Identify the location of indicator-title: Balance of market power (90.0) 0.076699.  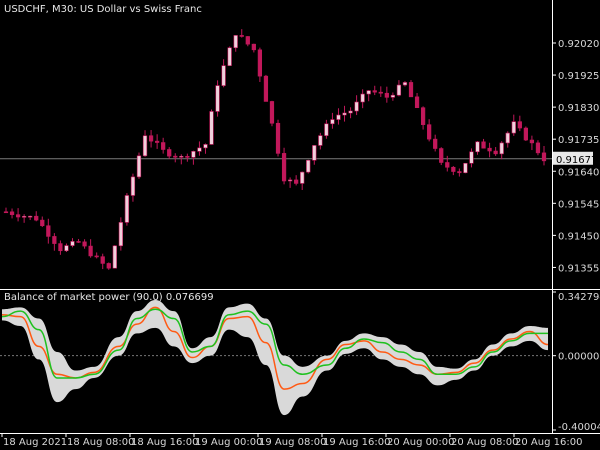
(109, 297).